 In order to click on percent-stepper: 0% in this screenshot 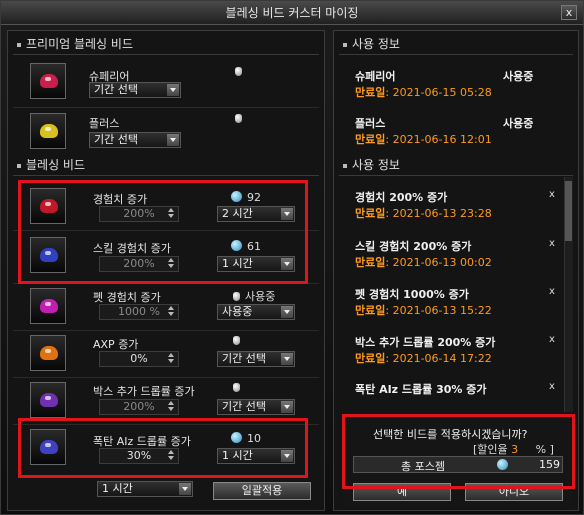, I will do `click(139, 359)`.